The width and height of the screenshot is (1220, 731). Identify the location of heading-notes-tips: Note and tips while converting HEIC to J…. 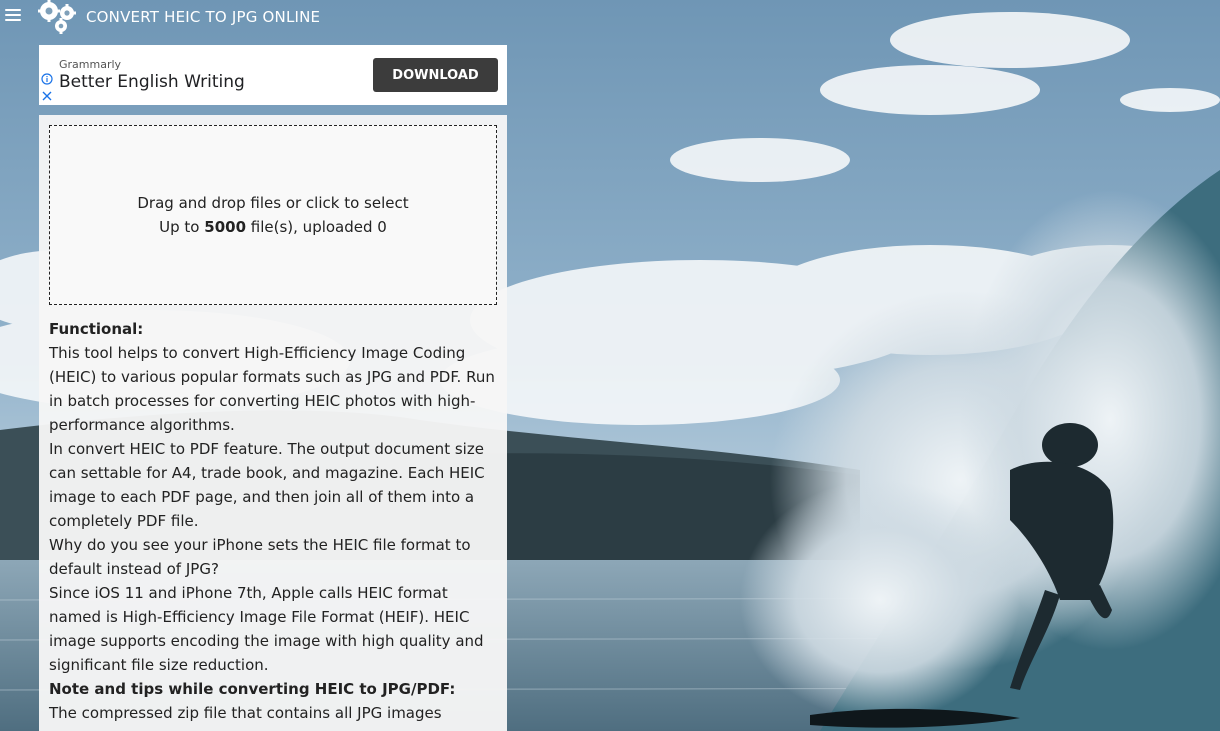
(252, 689).